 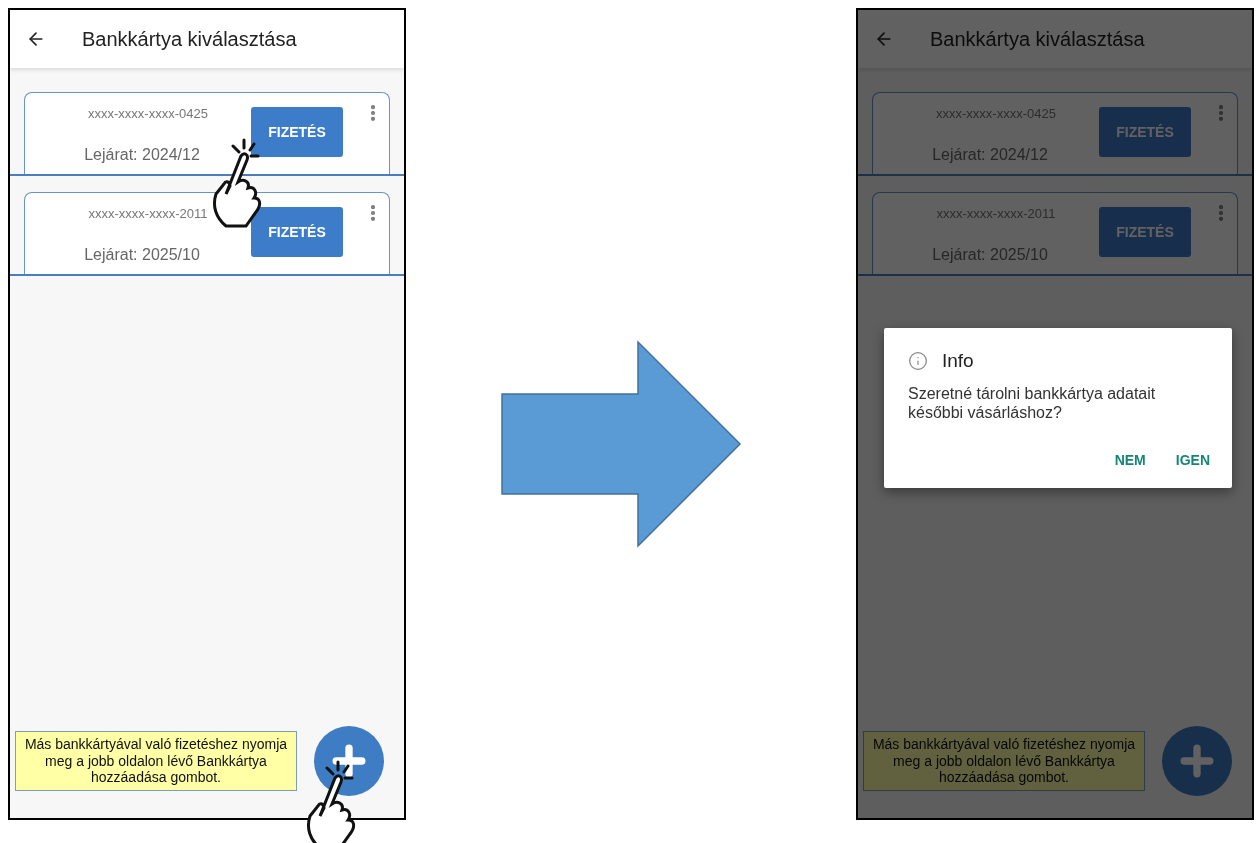 What do you see at coordinates (958, 361) in the screenshot?
I see `dialog-title: Info` at bounding box center [958, 361].